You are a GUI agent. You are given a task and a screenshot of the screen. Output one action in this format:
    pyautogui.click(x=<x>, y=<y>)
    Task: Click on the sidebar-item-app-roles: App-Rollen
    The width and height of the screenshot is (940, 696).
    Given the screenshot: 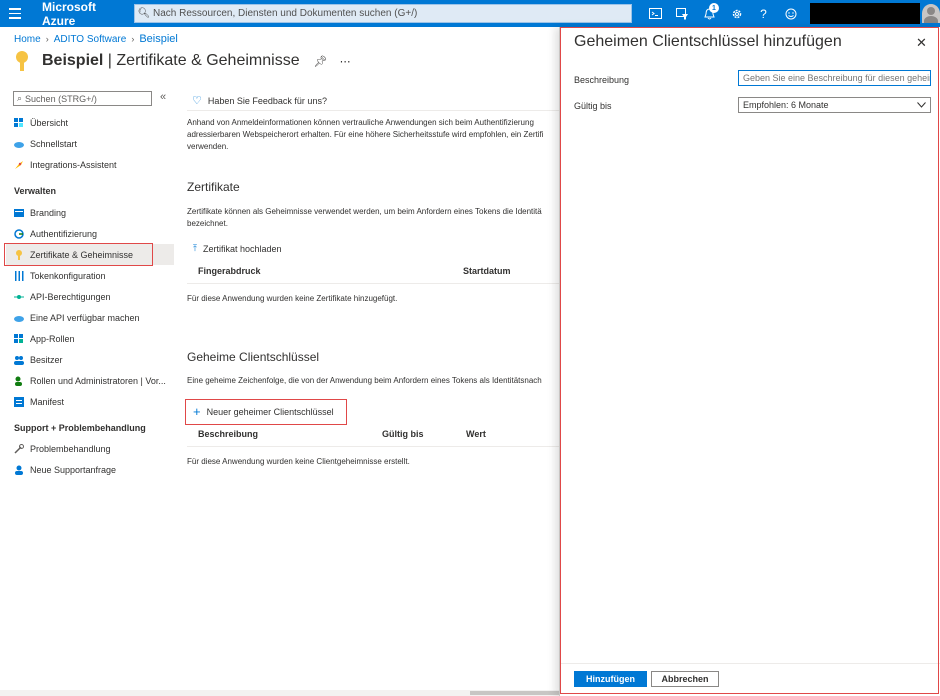 What is the action you would take?
    pyautogui.click(x=90, y=338)
    